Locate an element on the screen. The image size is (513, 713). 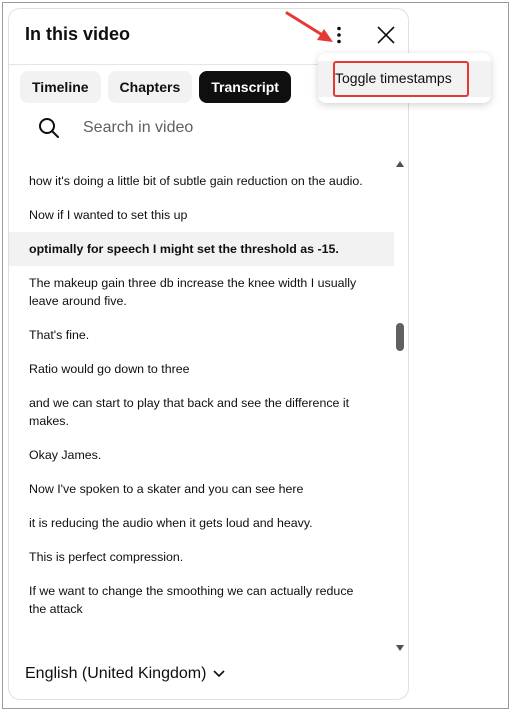
panel-title: In this video is located at coordinates (78, 34).